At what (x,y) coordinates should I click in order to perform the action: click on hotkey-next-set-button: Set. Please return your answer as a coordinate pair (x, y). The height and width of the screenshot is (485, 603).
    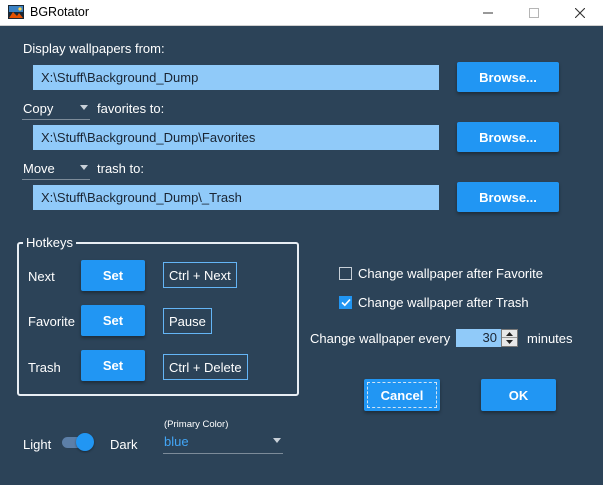
    Looking at the image, I should click on (113, 275).